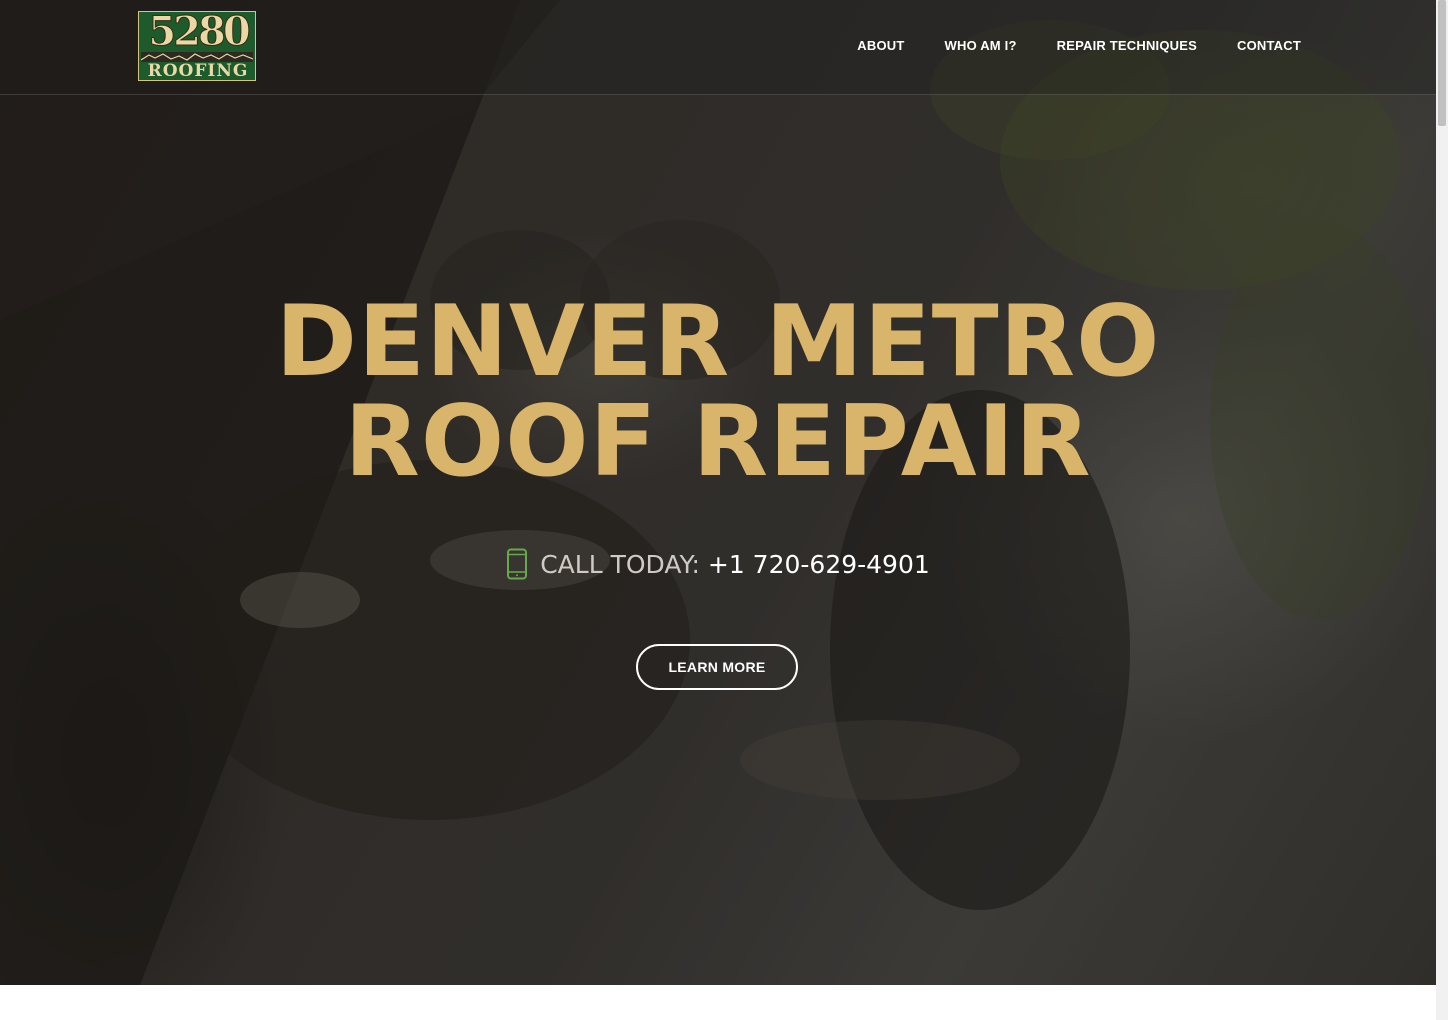  I want to click on nav-contact: CONTACT, so click(1269, 45).